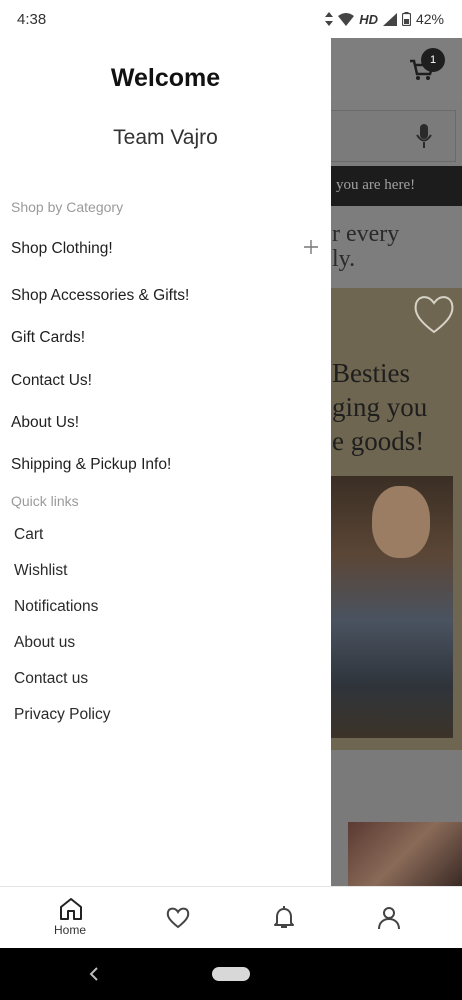 This screenshot has height=1000, width=462. Describe the element at coordinates (424, 136) in the screenshot. I see `mic-icon` at that location.